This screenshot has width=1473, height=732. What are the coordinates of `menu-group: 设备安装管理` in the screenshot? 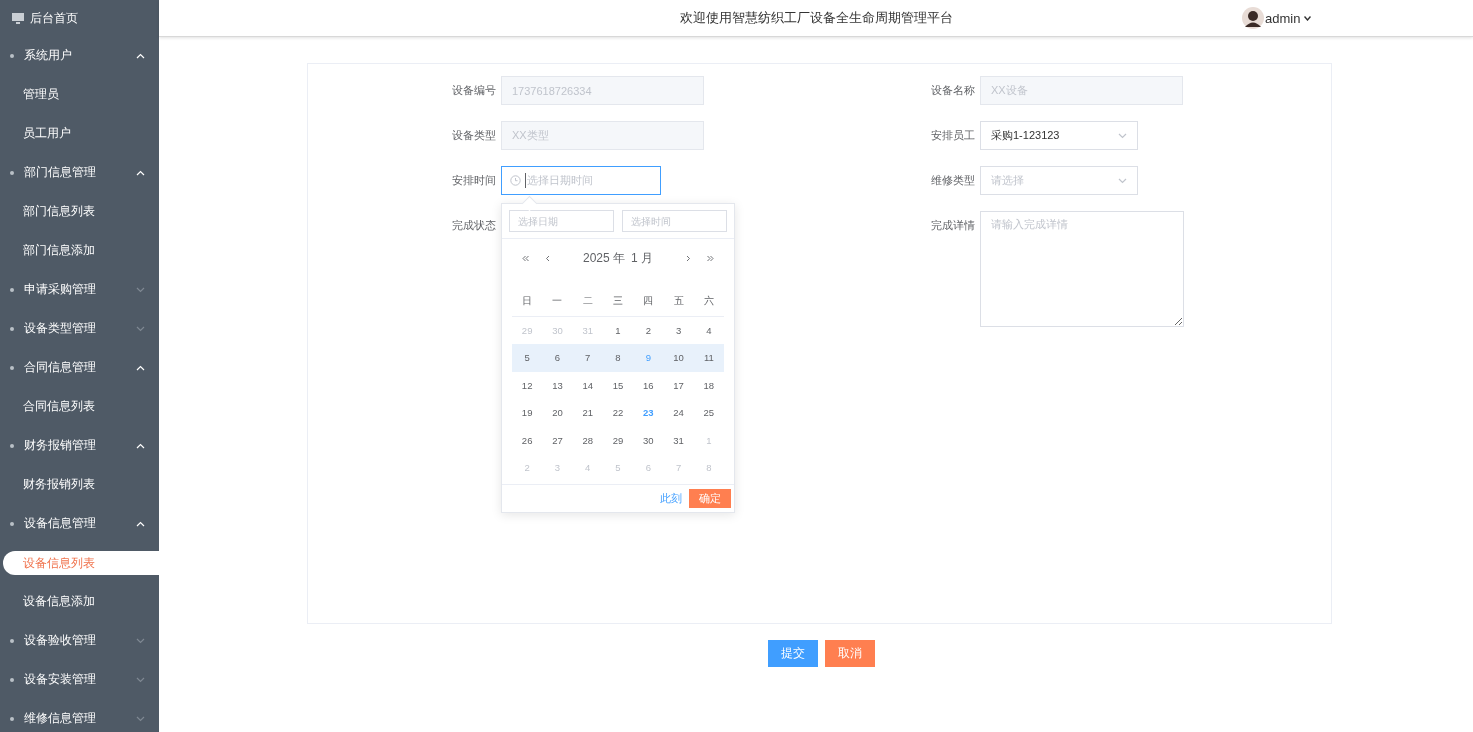 It's located at (79, 679).